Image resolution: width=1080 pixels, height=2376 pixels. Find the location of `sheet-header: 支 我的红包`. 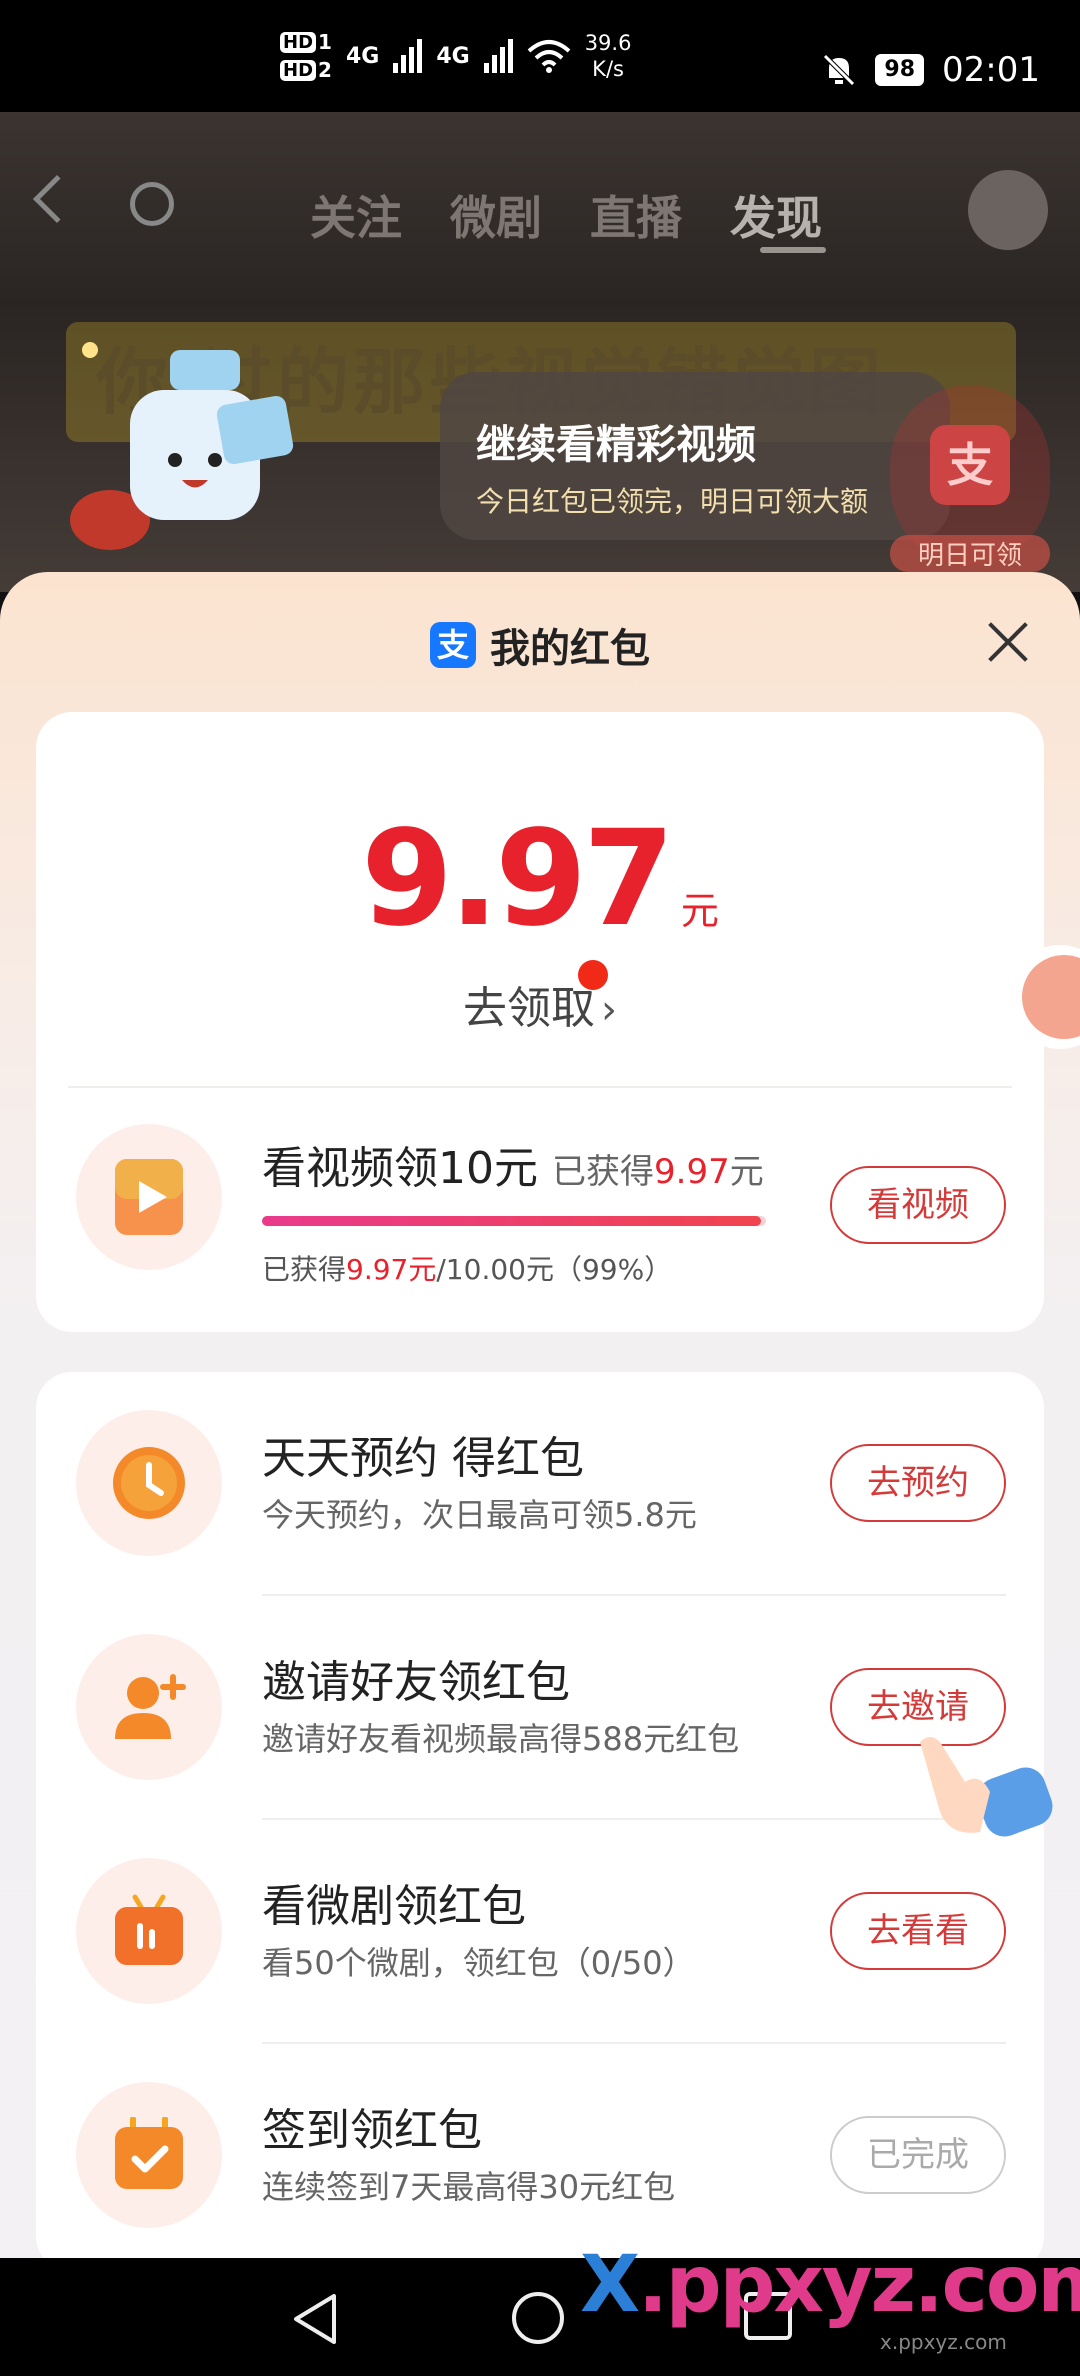

sheet-header: 支 我的红包 is located at coordinates (540, 645).